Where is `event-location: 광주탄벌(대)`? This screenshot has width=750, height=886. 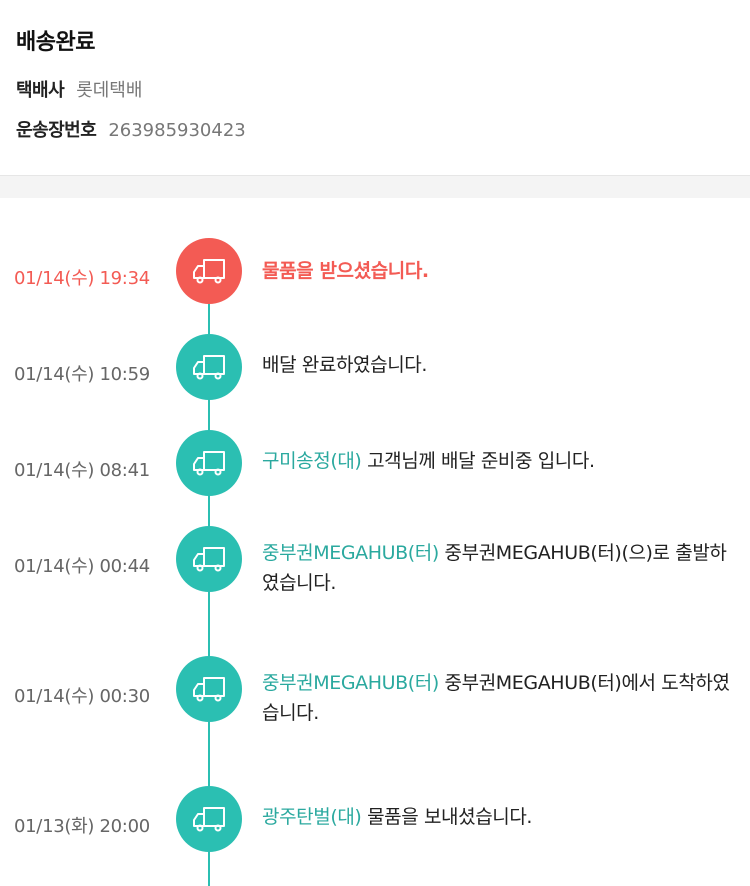 event-location: 광주탄벌(대) is located at coordinates (312, 817).